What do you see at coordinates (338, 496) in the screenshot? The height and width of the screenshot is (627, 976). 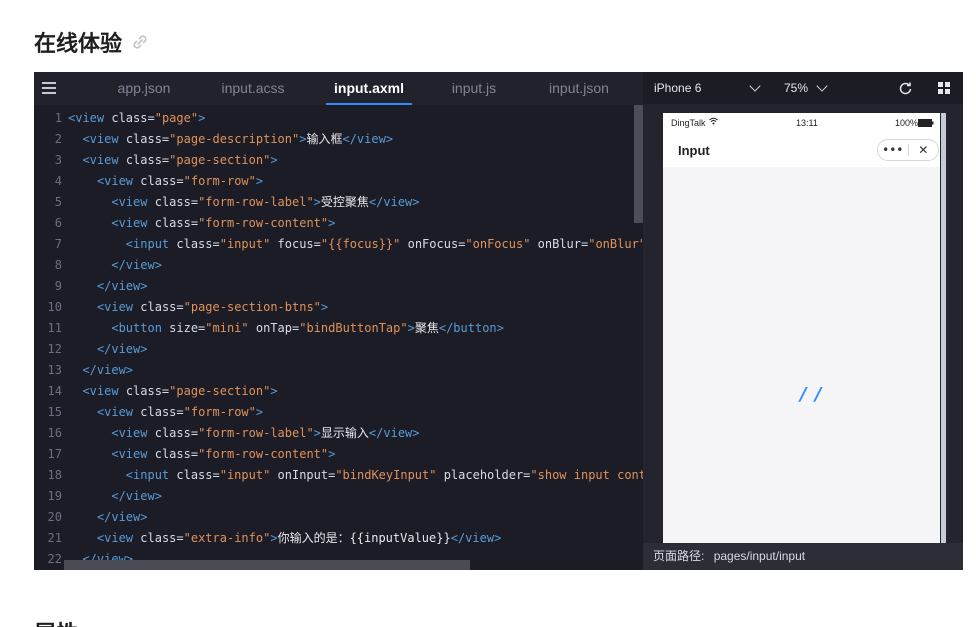 I see `code-line: 19 </view>` at bounding box center [338, 496].